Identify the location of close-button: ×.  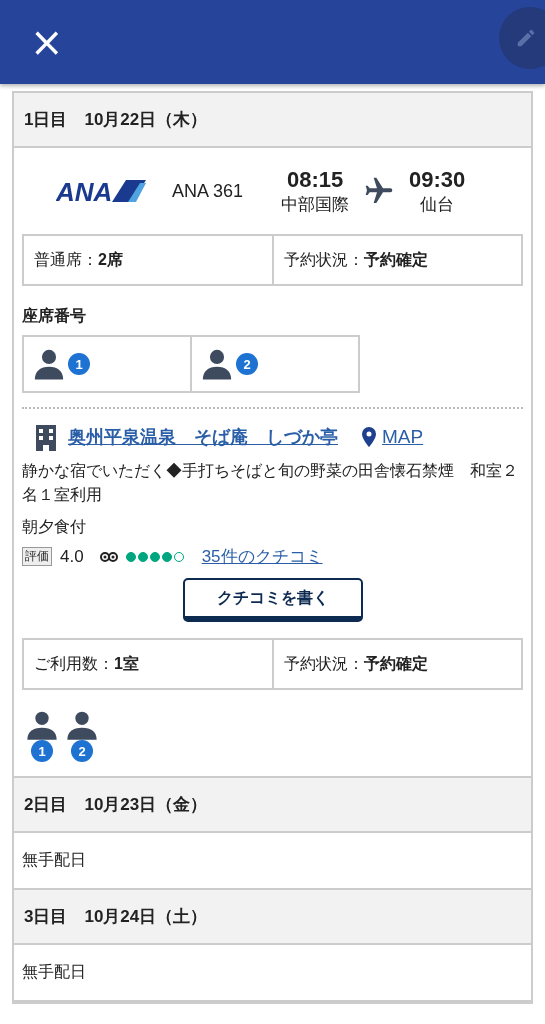
(47, 42).